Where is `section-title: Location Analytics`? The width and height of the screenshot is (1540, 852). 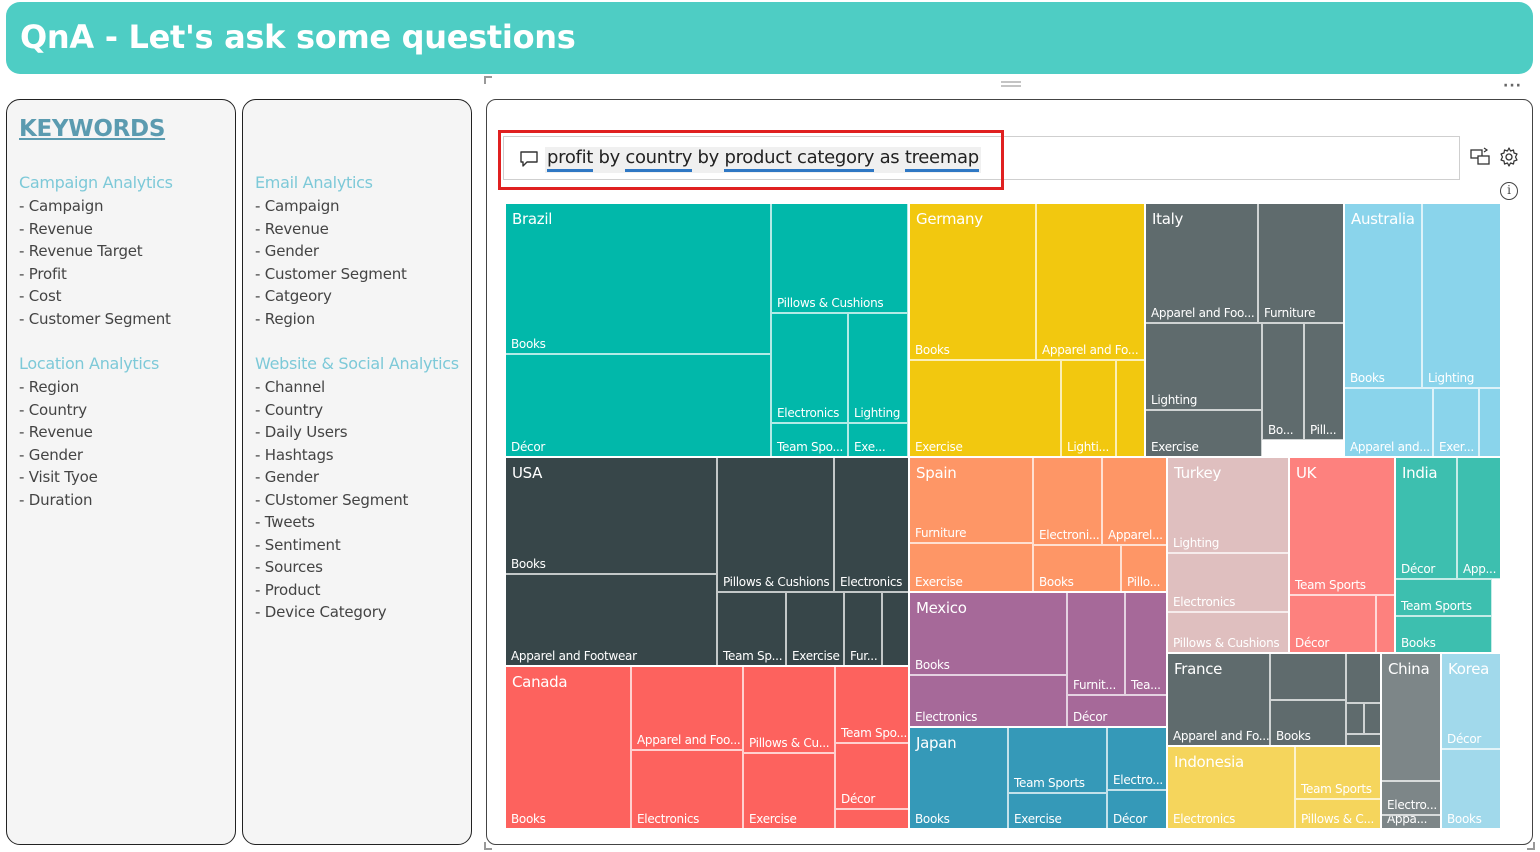
section-title: Location Analytics is located at coordinates (89, 363).